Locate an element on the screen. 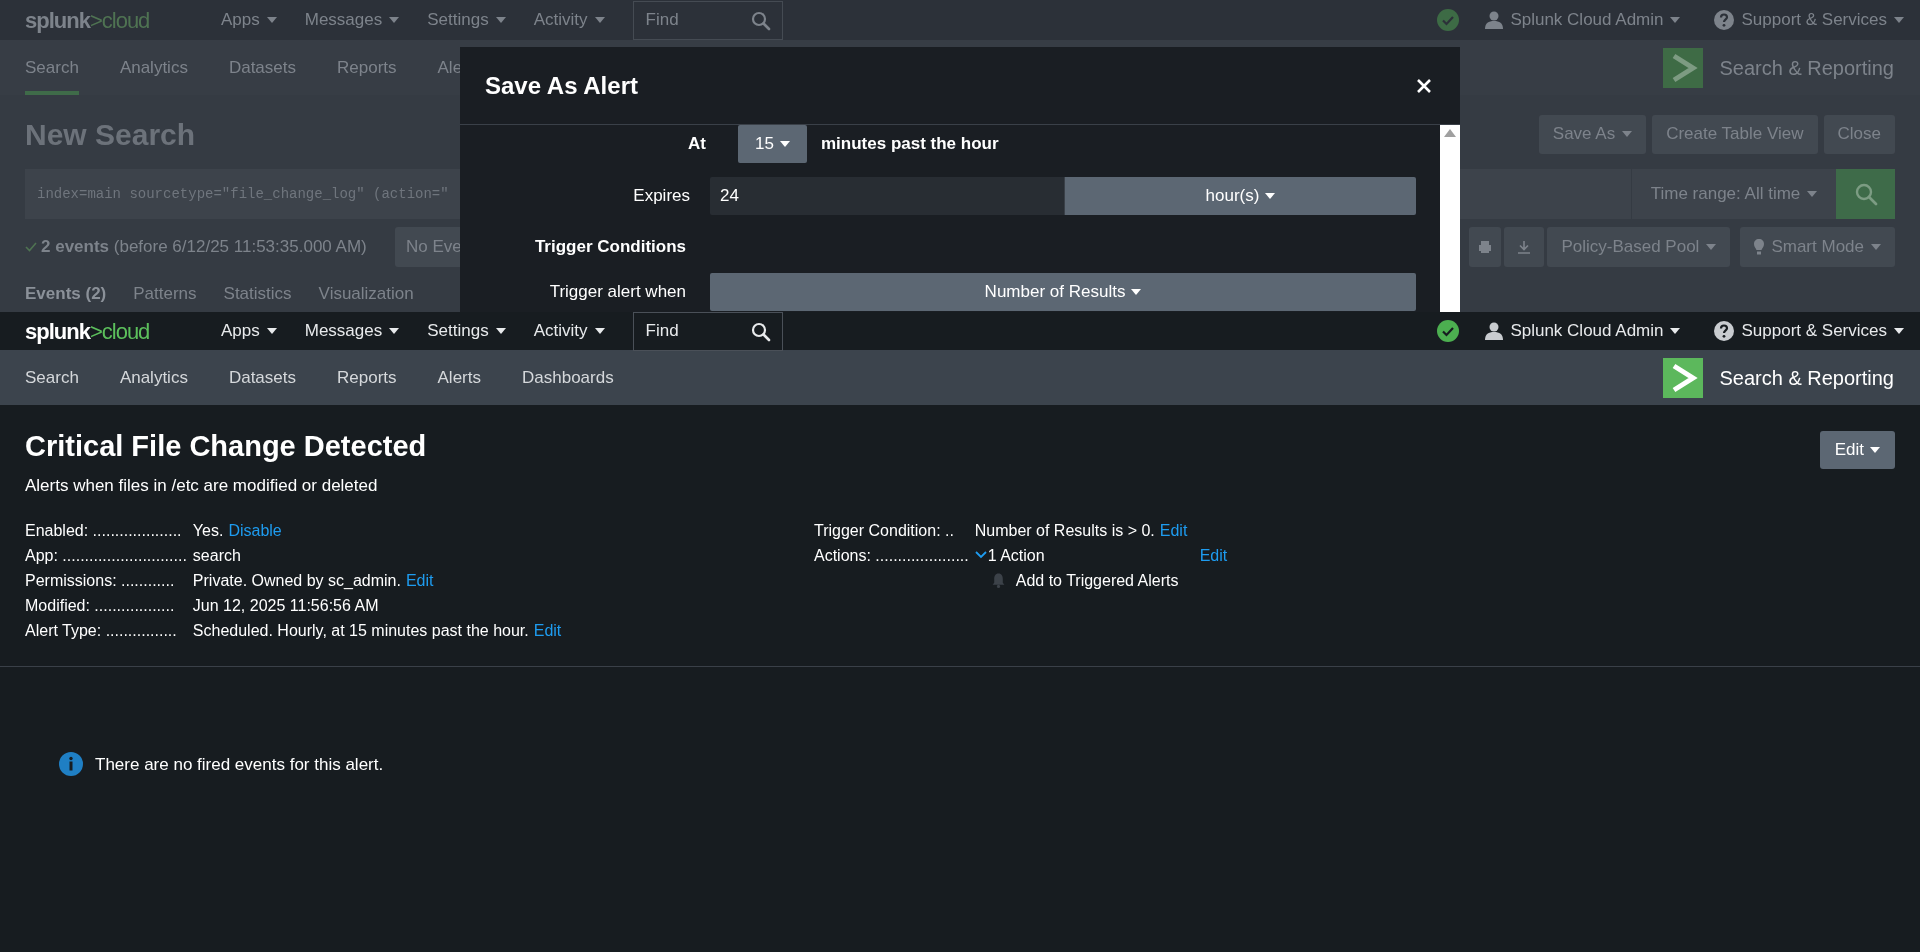 Image resolution: width=1920 pixels, height=952 pixels. expires-input: 24 is located at coordinates (887, 196).